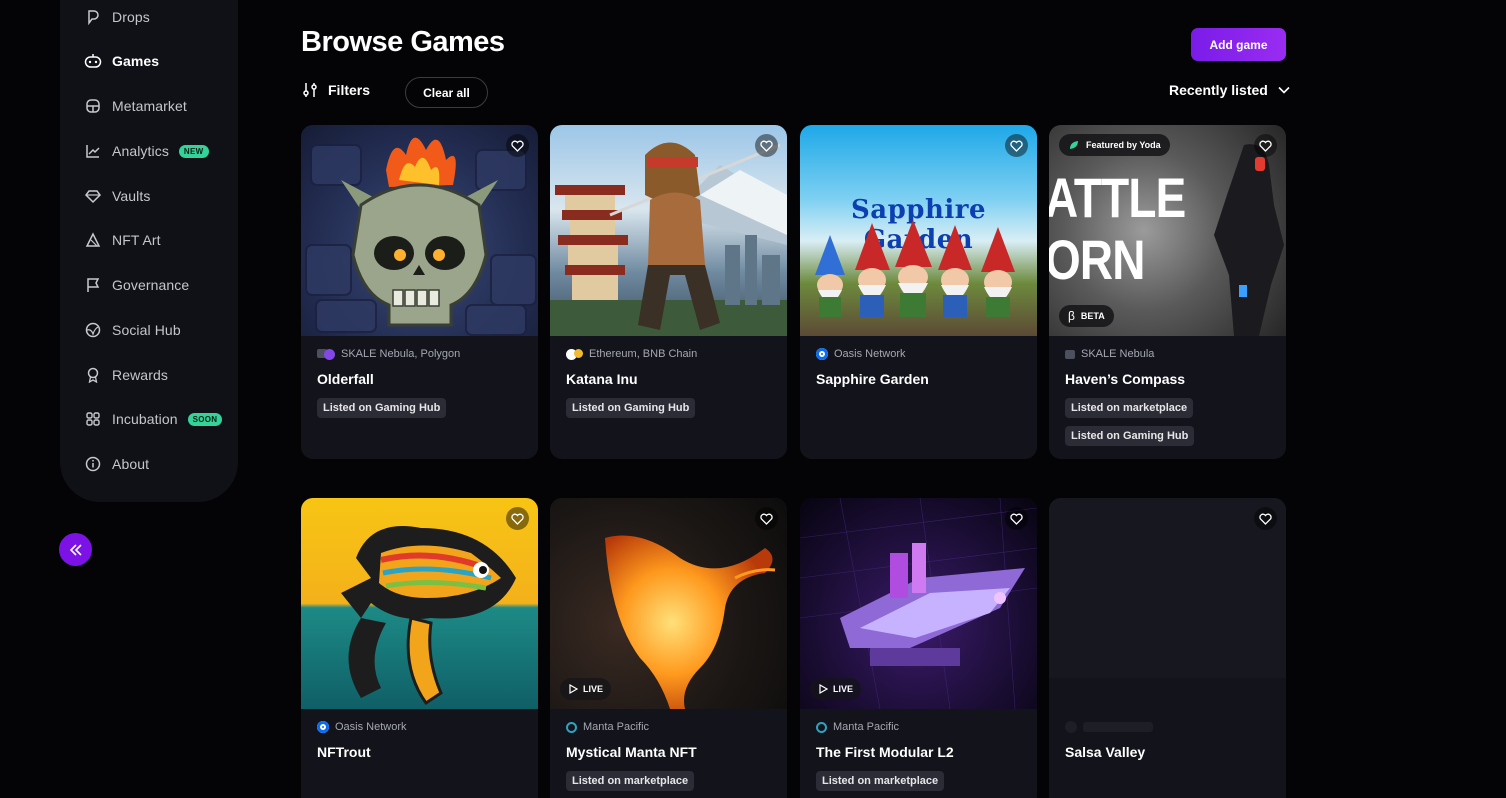  What do you see at coordinates (345, 379) in the screenshot?
I see `game-title: Olderfall` at bounding box center [345, 379].